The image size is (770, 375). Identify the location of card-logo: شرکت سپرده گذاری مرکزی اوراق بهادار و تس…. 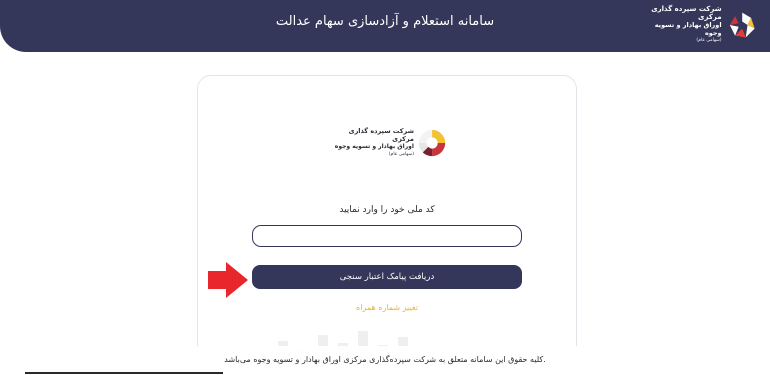
(389, 143).